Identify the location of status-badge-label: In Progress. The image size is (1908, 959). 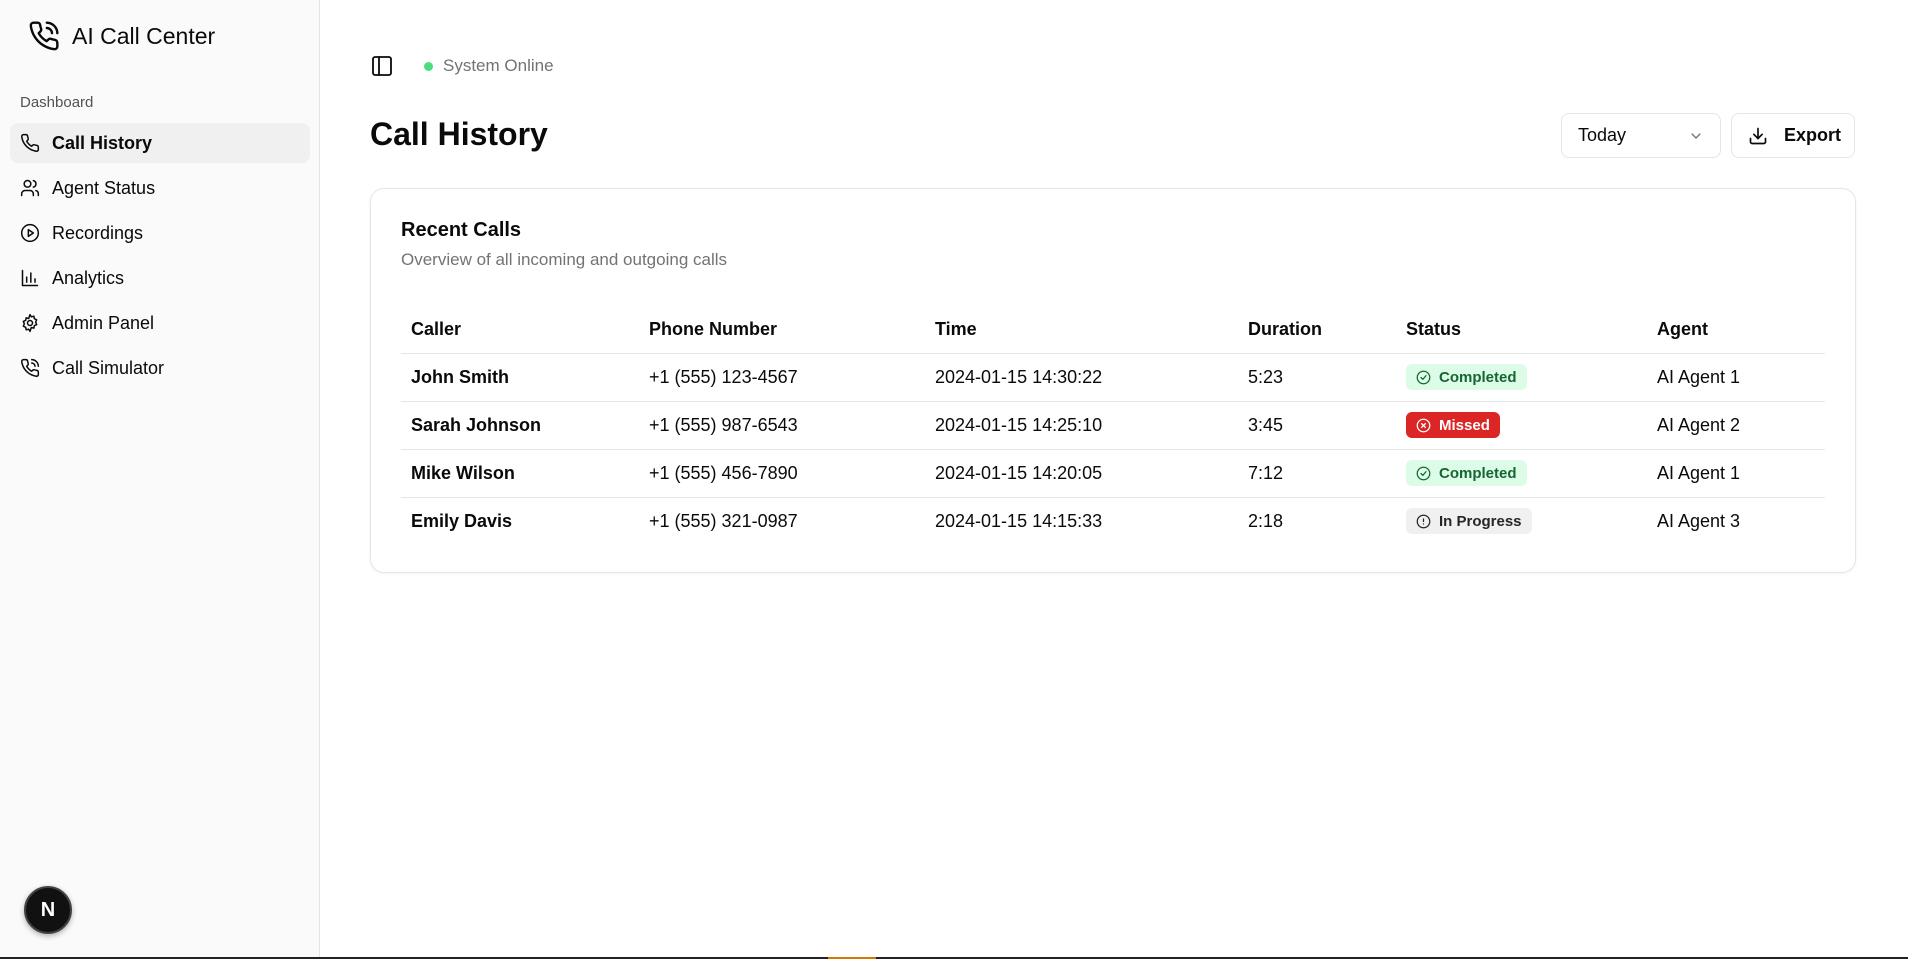
(1480, 521).